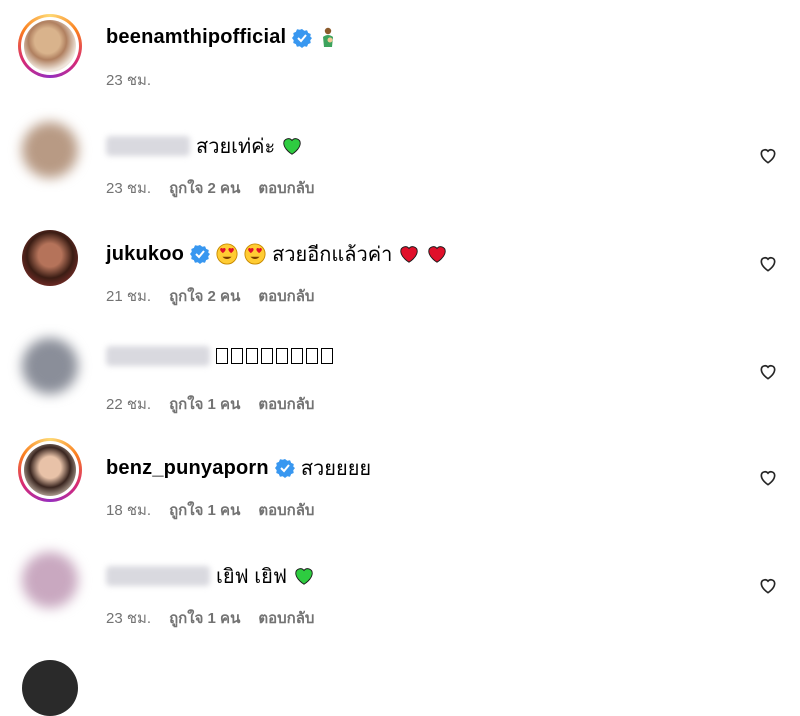  What do you see at coordinates (332, 255) in the screenshot?
I see `comment-text: สวยอีกแล้วค่า` at bounding box center [332, 255].